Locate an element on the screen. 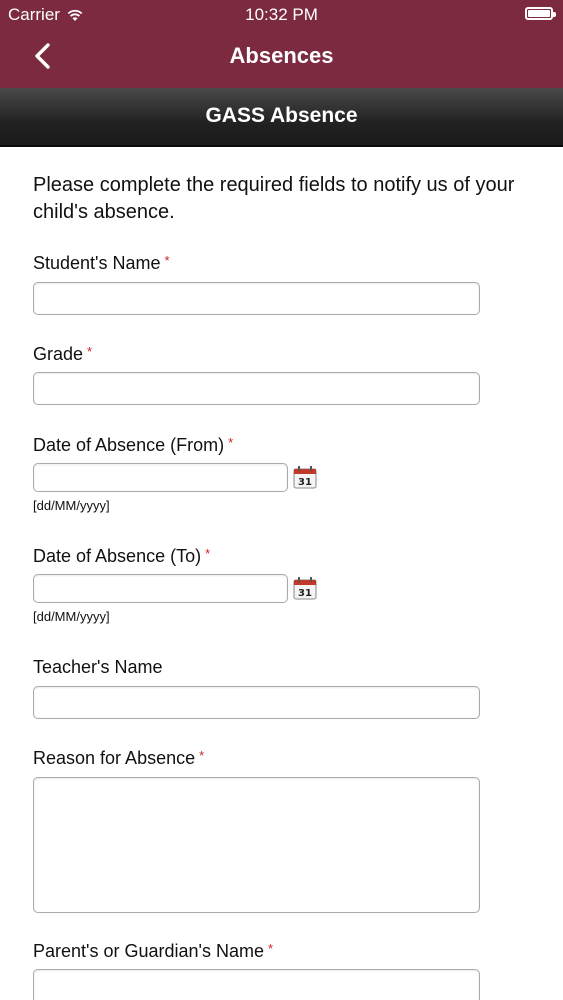  grade-input is located at coordinates (256, 388).